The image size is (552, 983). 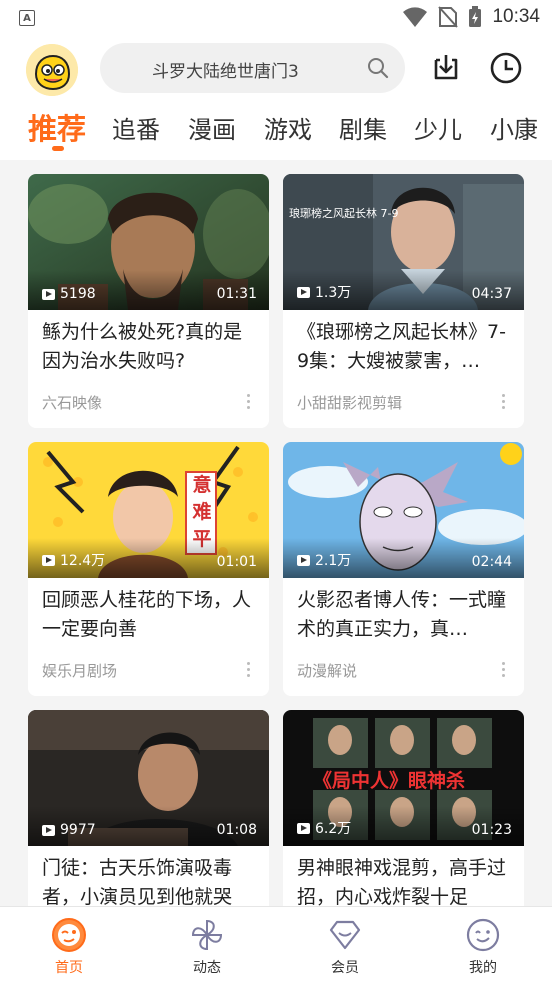 I want to click on video-thumbnail: 琅琊榜之风起长林 7-9 1.3万 04:37, so click(x=403, y=242).